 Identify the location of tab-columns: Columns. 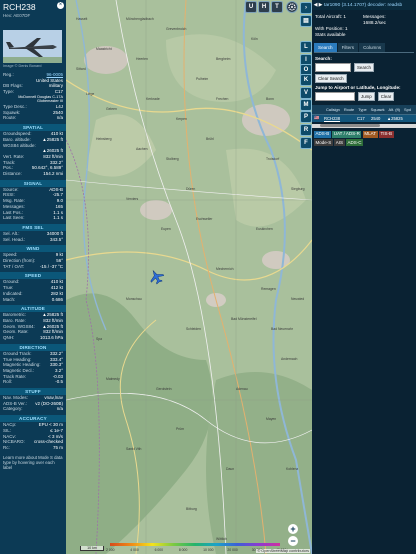
(372, 47).